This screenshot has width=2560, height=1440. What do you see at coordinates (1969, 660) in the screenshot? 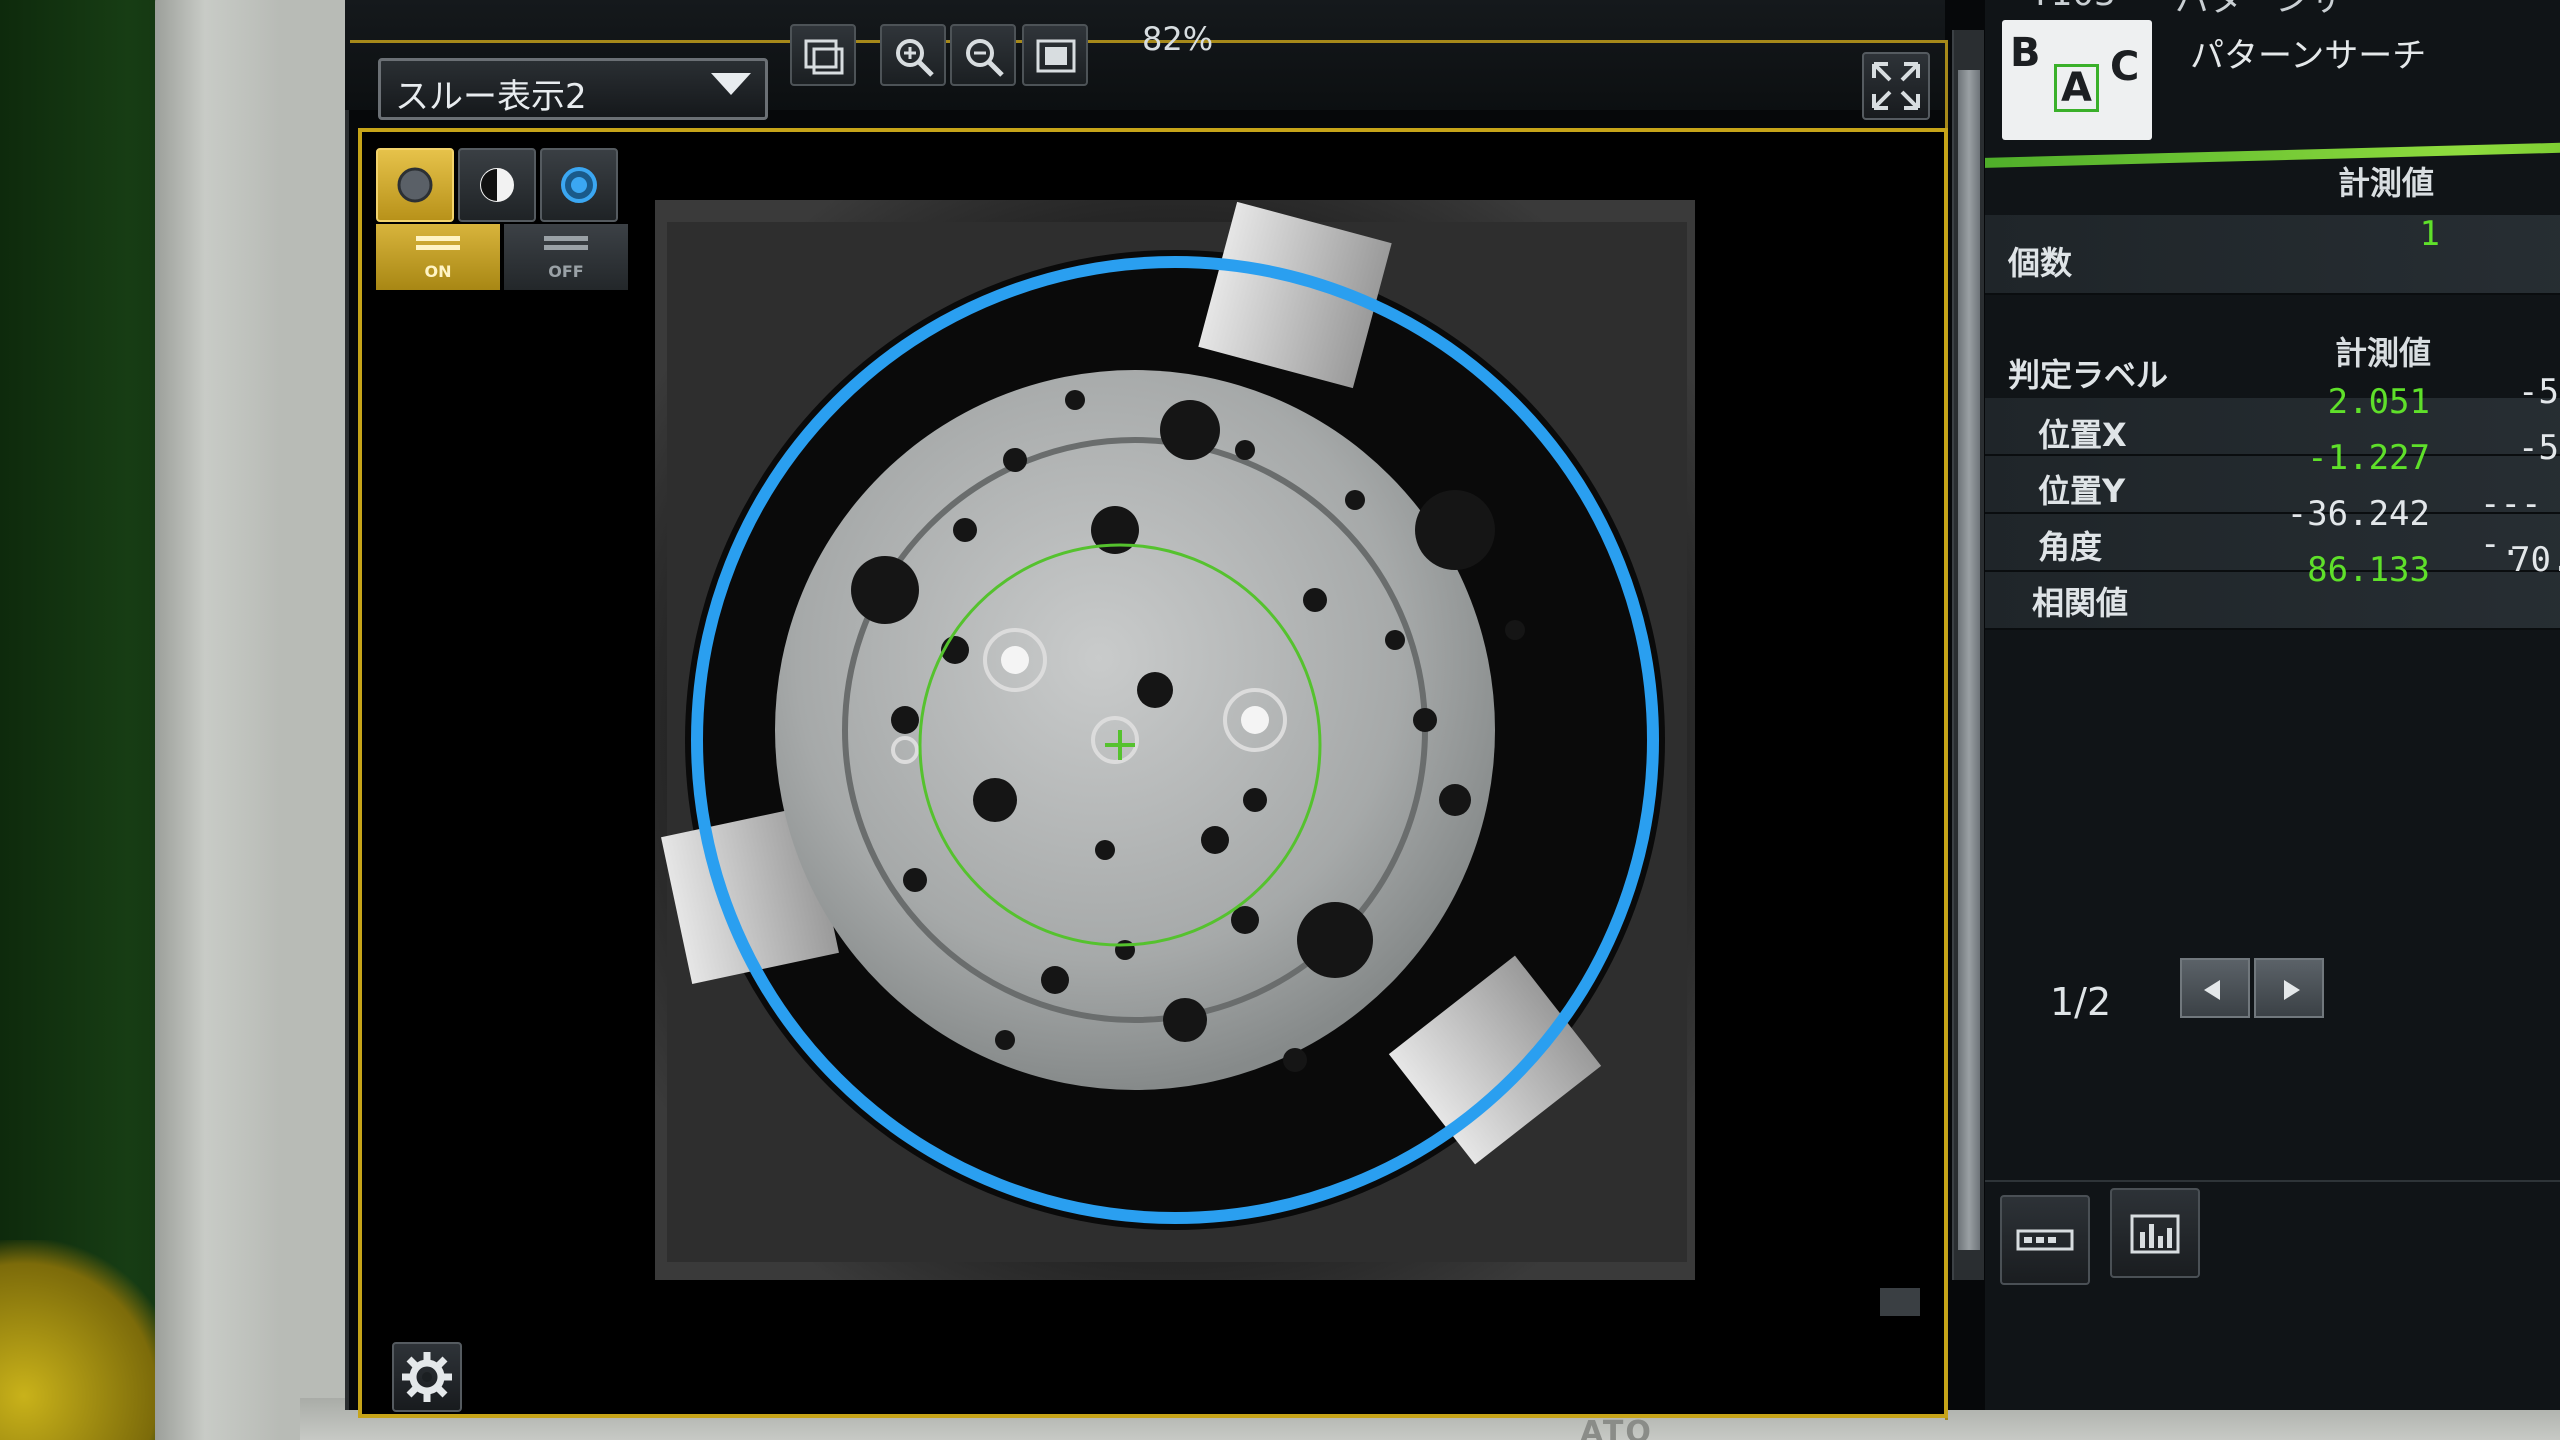
I see `scrollbar-thumb` at bounding box center [1969, 660].